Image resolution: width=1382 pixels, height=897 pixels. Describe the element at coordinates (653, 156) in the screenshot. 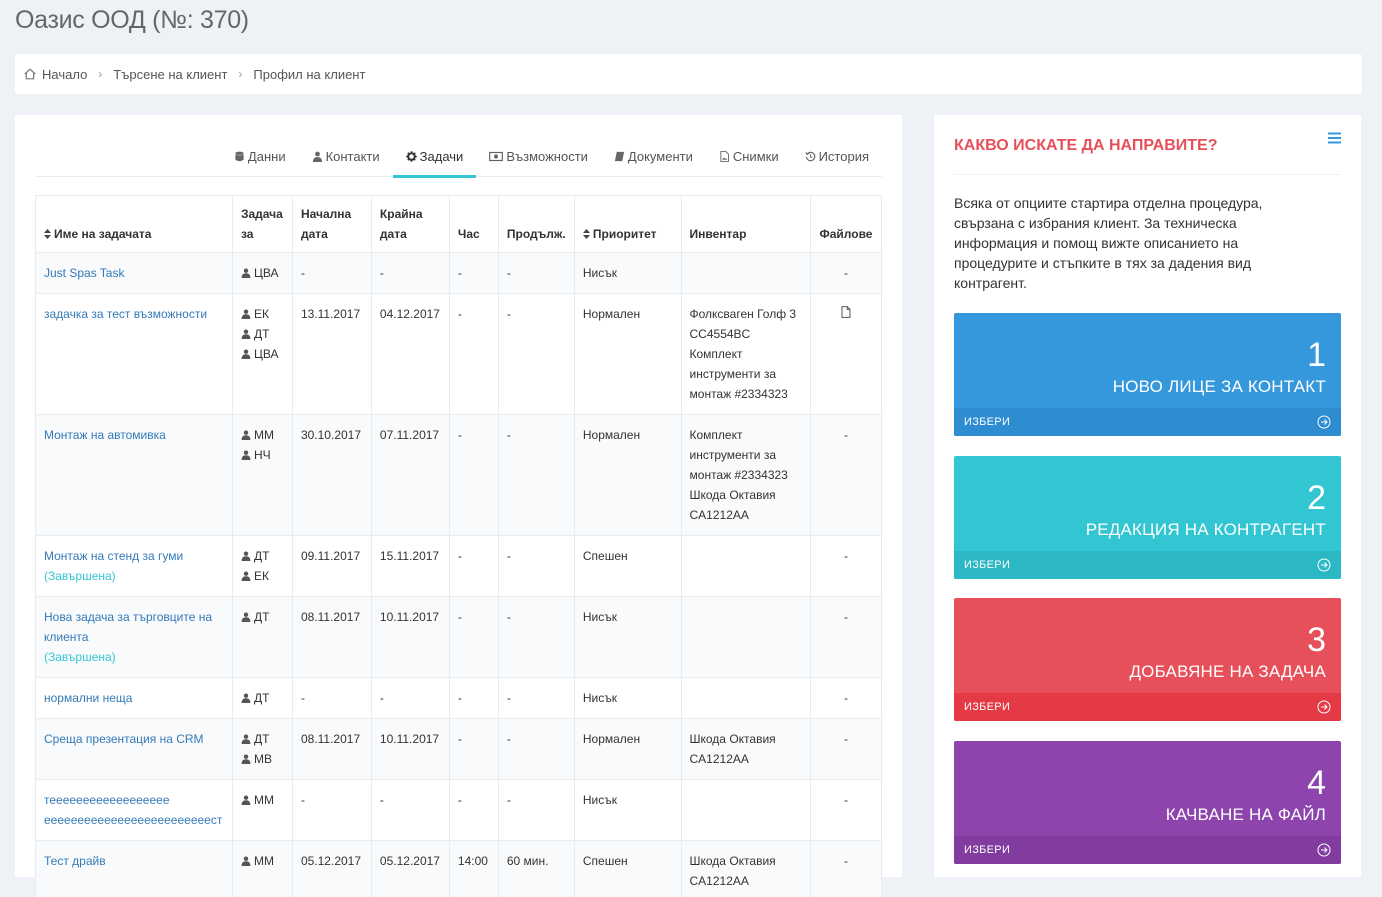

I see `tab-documents: Документи` at that location.